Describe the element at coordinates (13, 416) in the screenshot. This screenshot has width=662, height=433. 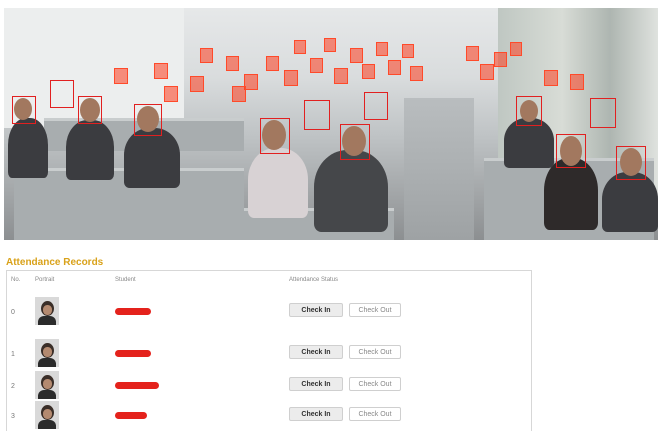
I see `row-index: 3` at that location.